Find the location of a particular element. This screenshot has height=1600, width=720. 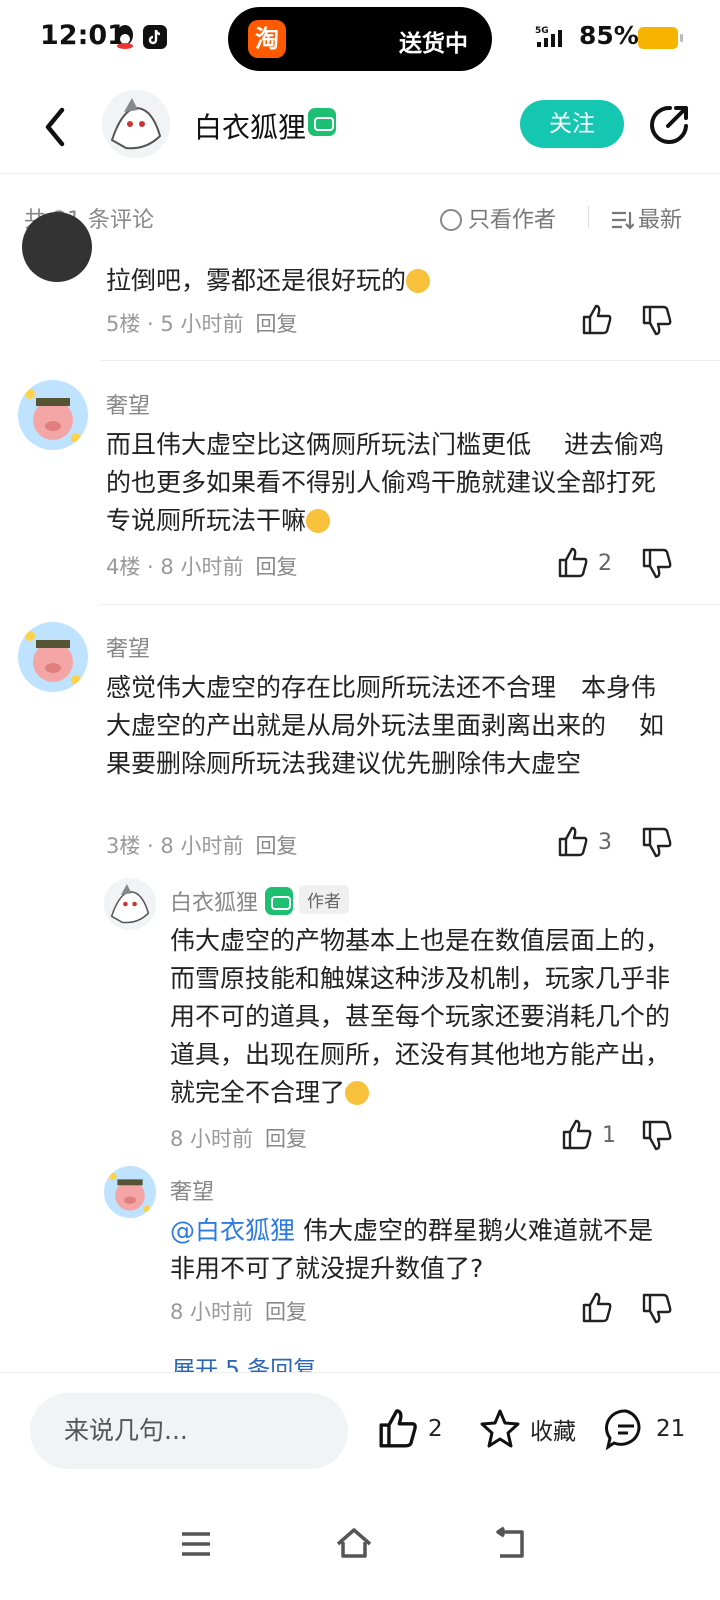

username: 白衣狐狸 作者 is located at coordinates (260, 901).